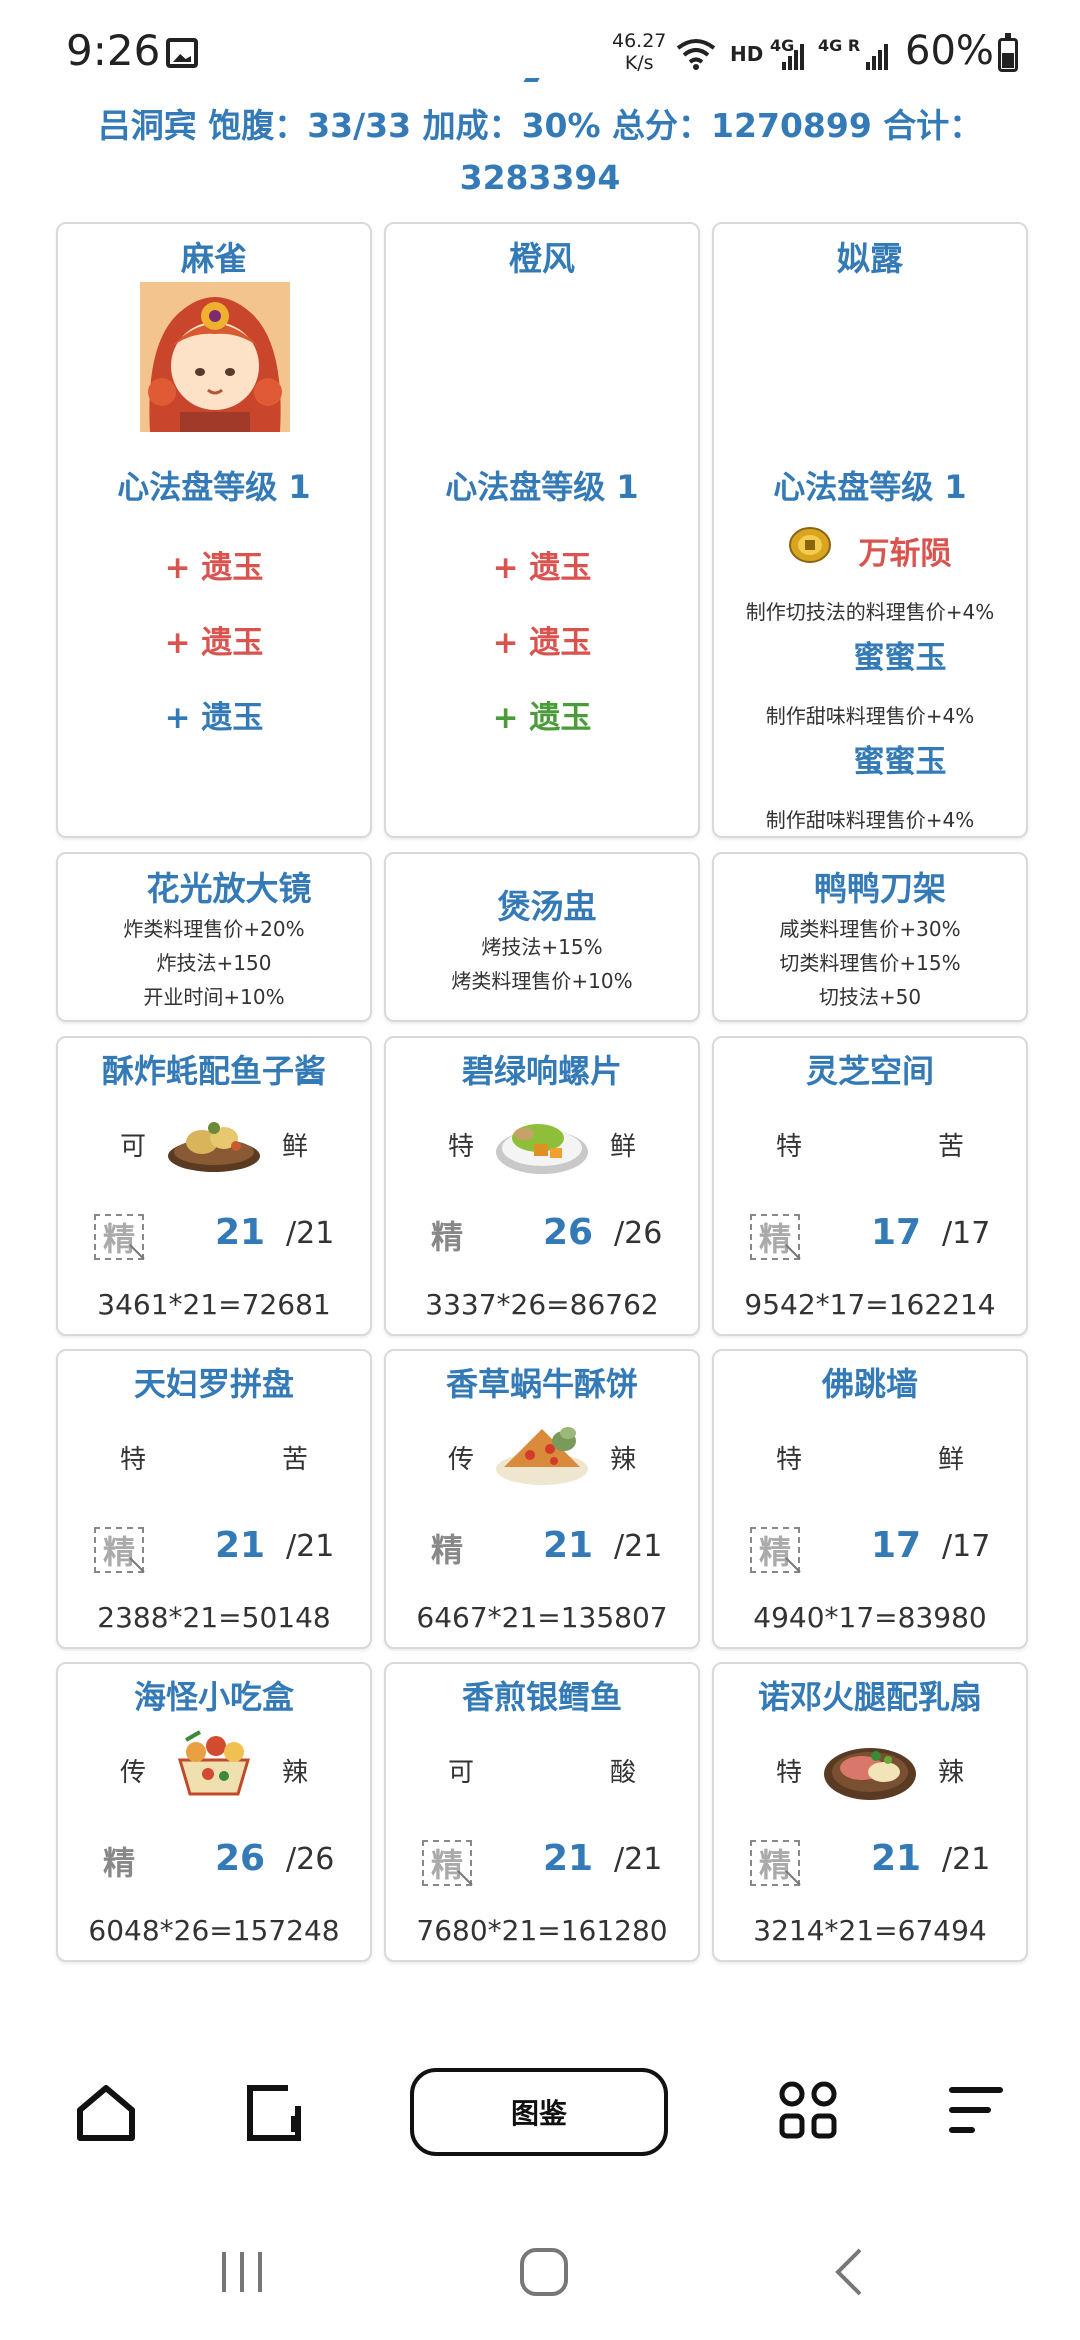  What do you see at coordinates (870, 1186) in the screenshot?
I see `recipe-card: 灵芝空间特 苦精 17/17 9542*17=162214` at bounding box center [870, 1186].